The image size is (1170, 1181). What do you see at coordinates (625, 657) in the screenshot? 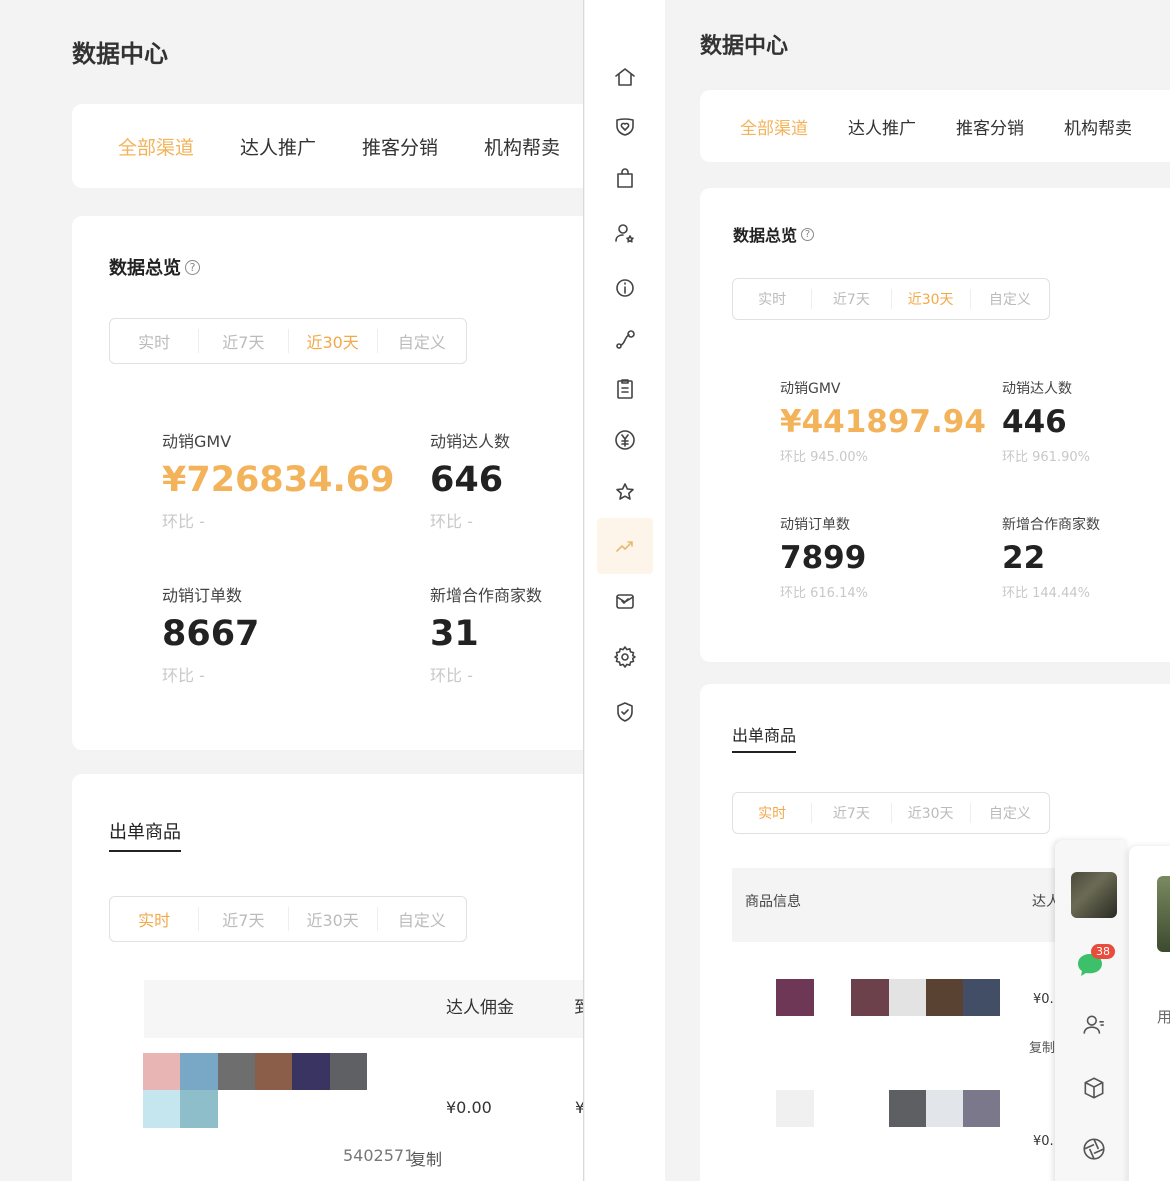
I see `gear-icon` at bounding box center [625, 657].